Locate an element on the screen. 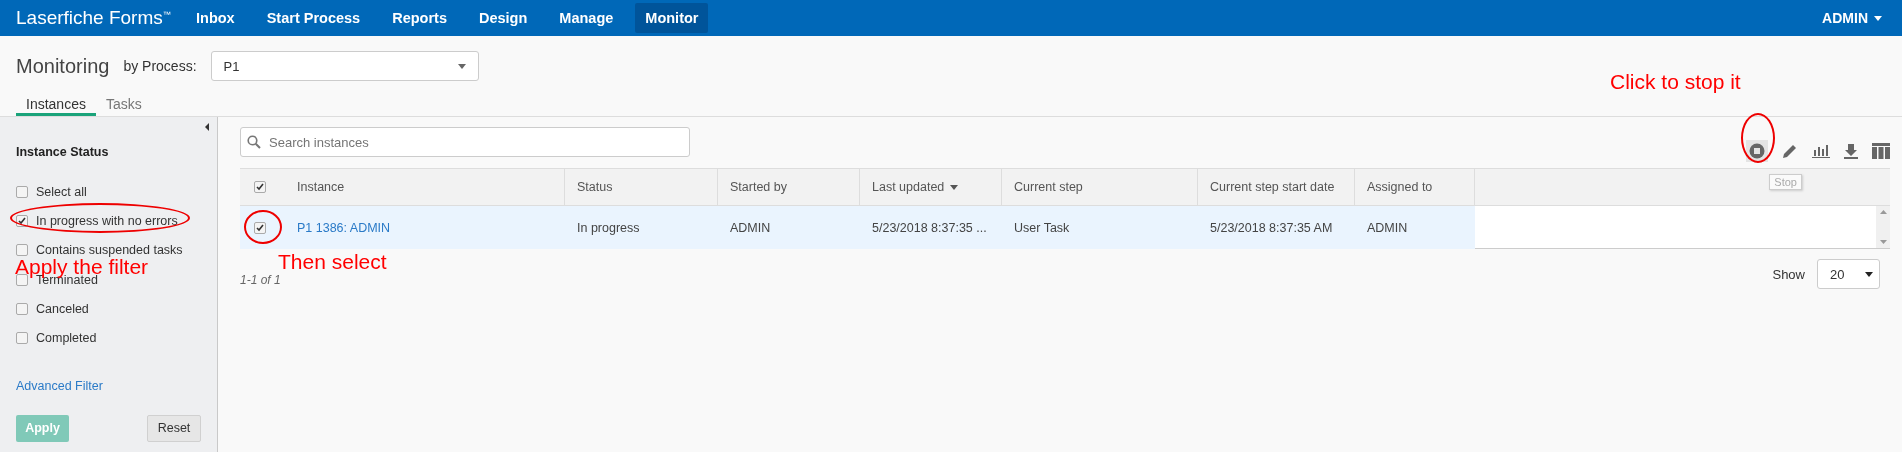 This screenshot has height=452, width=1902. app-logo: Laserfiche Forms$^{™}$ is located at coordinates (101, 18).